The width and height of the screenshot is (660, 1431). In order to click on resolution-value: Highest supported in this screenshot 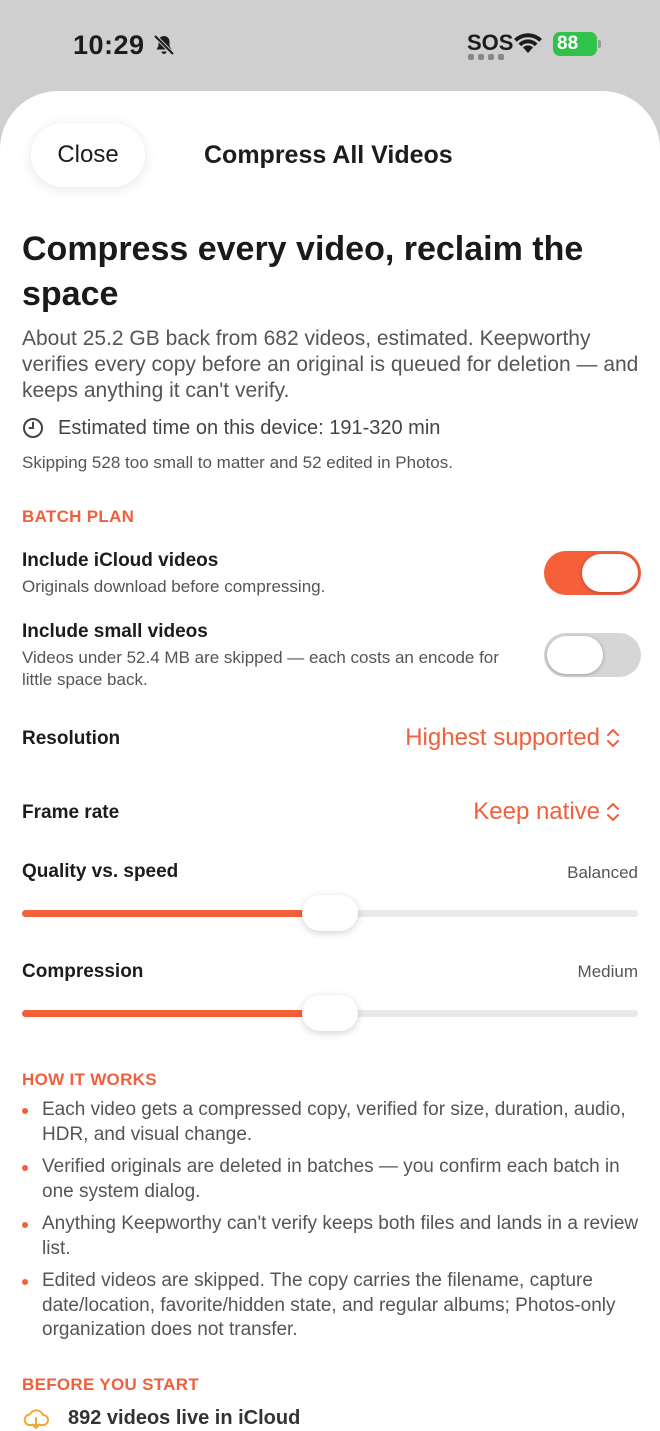, I will do `click(502, 737)`.